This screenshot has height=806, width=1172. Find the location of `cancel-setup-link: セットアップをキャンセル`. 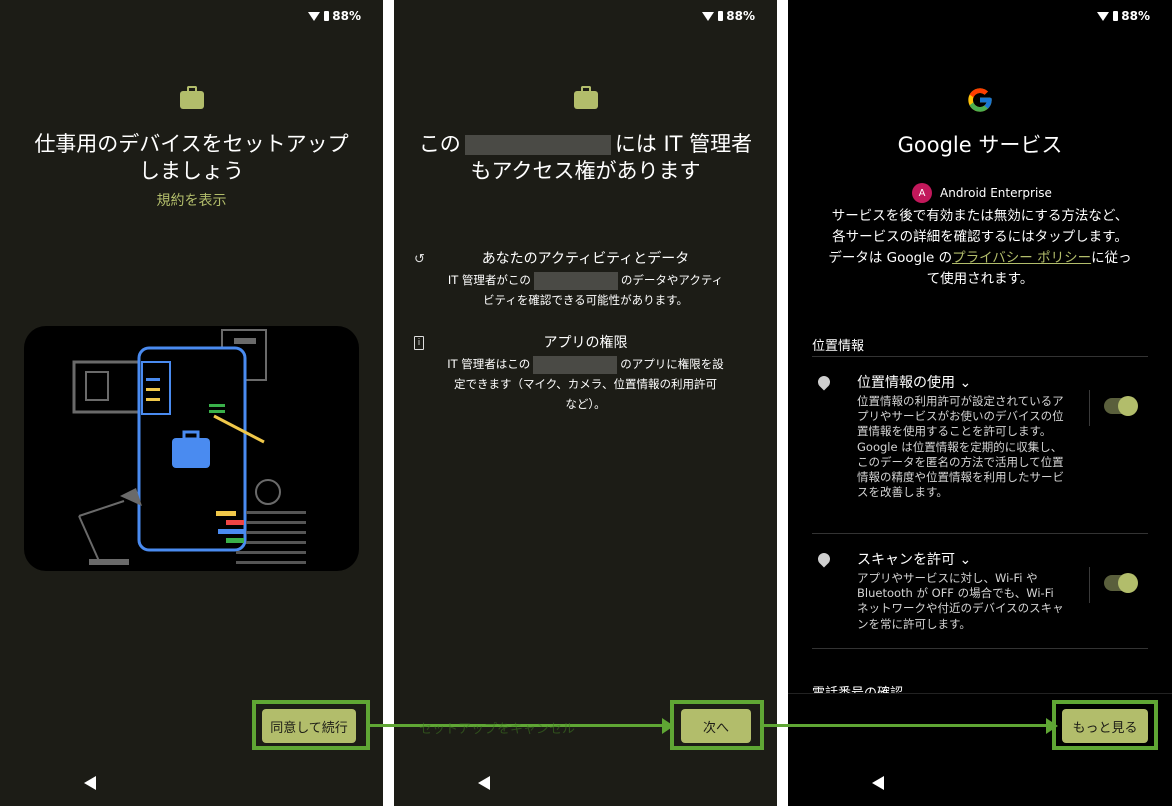

cancel-setup-link: セットアップをキャンセル is located at coordinates (497, 727).